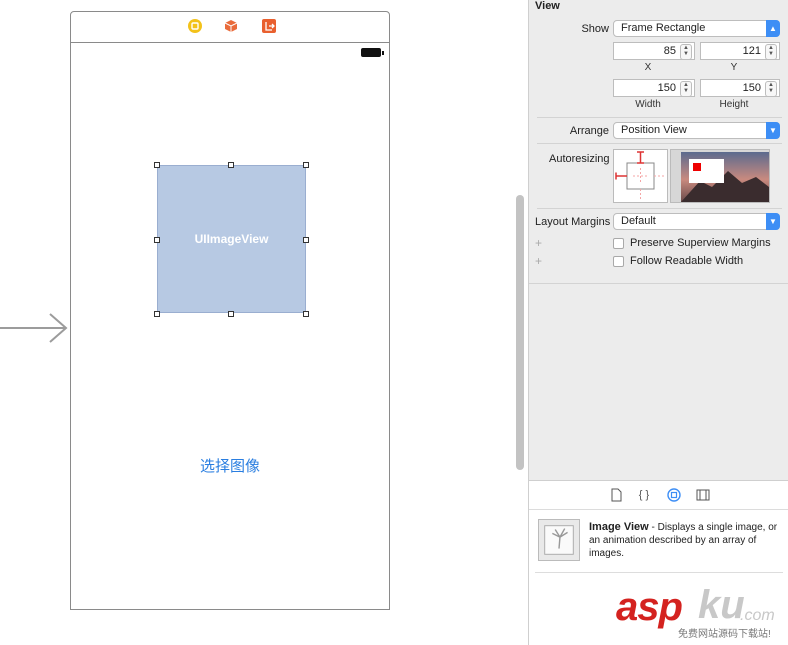  I want to click on height-field: 150 ▲ ▼, so click(740, 88).